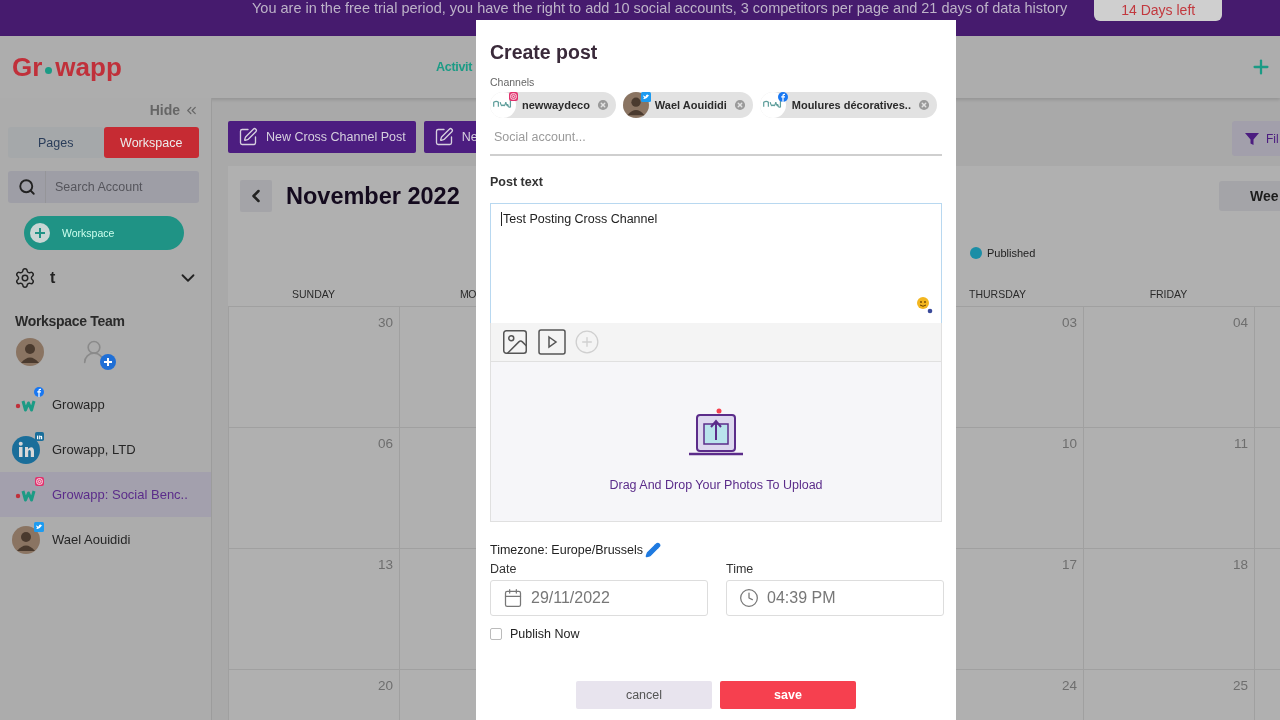  I want to click on filter-icon, so click(1252, 138).